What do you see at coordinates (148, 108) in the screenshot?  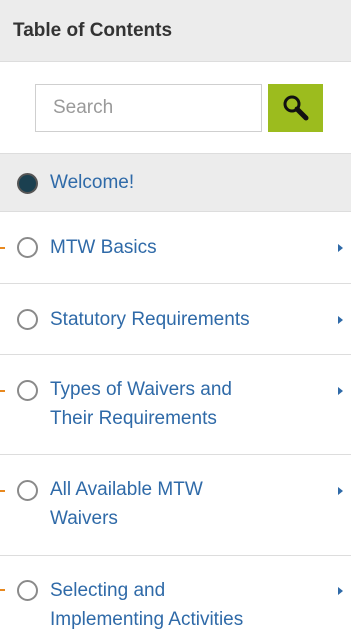 I see `search-input` at bounding box center [148, 108].